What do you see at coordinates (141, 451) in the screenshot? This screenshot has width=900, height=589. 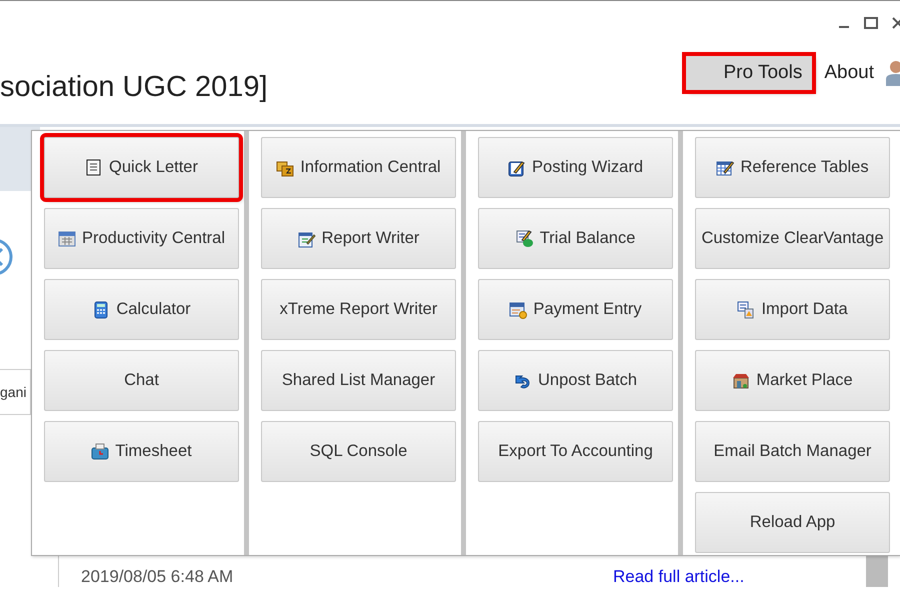 I see `tool-button: Timesheet` at bounding box center [141, 451].